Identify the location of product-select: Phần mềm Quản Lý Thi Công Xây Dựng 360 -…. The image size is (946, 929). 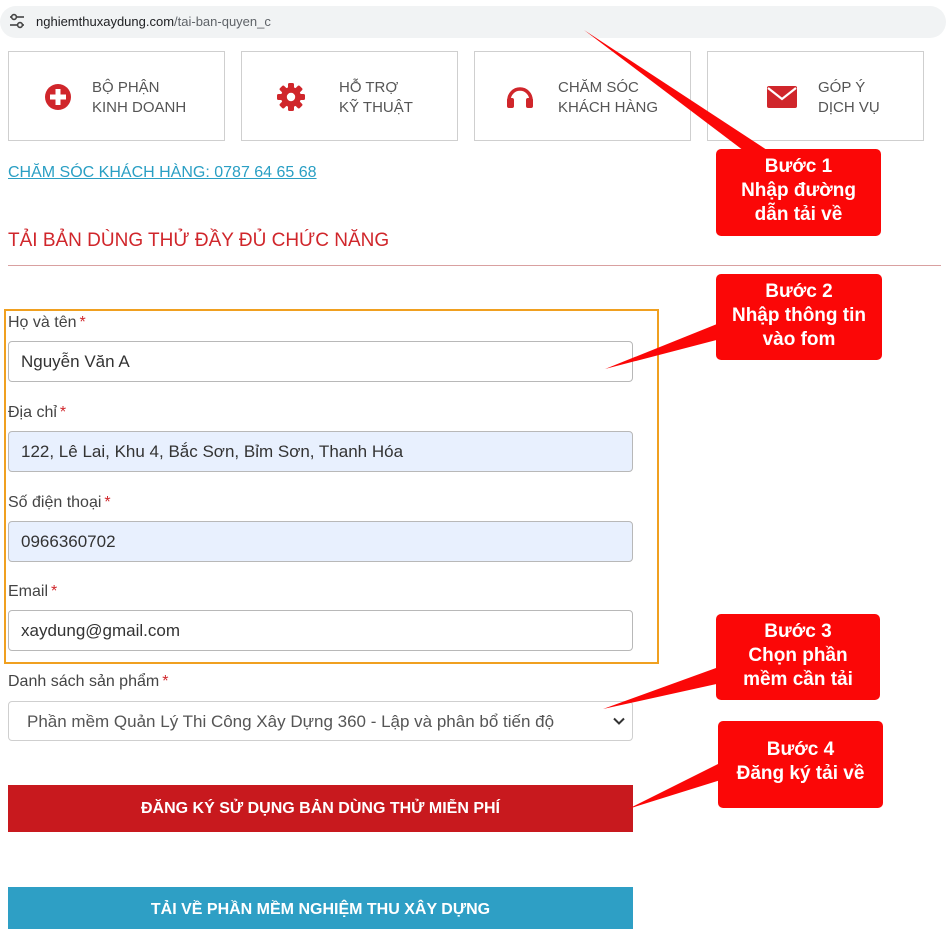
(320, 721).